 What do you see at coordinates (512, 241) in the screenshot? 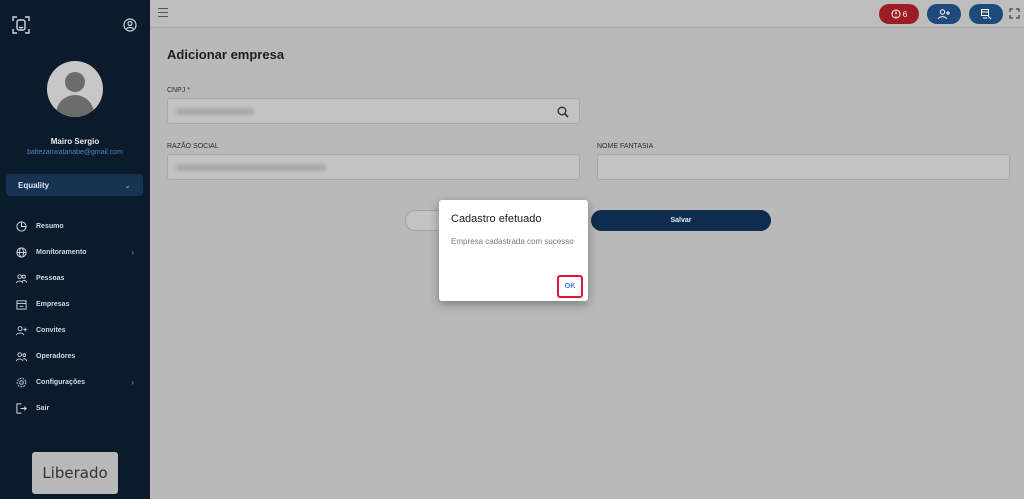
I see `dialog-message: Empresa cadastrada com sucesso` at bounding box center [512, 241].